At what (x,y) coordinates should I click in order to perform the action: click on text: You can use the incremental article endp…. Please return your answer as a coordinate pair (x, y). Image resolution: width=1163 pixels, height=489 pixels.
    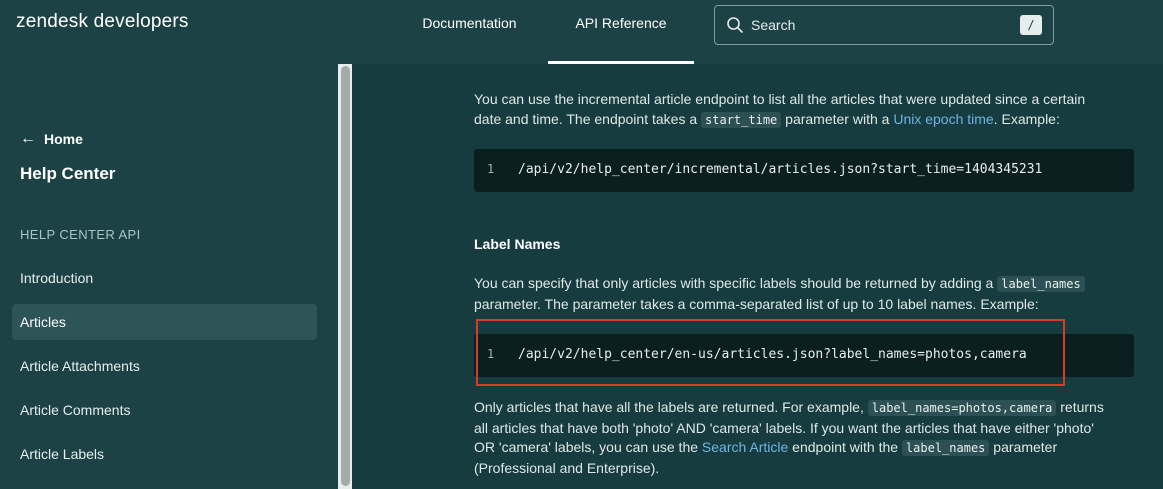
    Looking at the image, I should click on (780, 99).